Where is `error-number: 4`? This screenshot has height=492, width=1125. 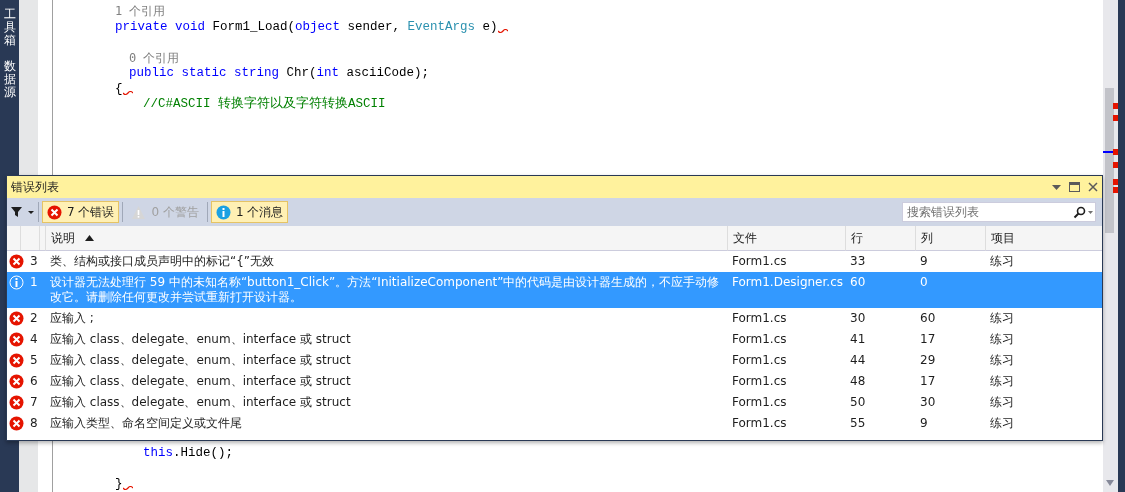
error-number: 4 is located at coordinates (34, 339).